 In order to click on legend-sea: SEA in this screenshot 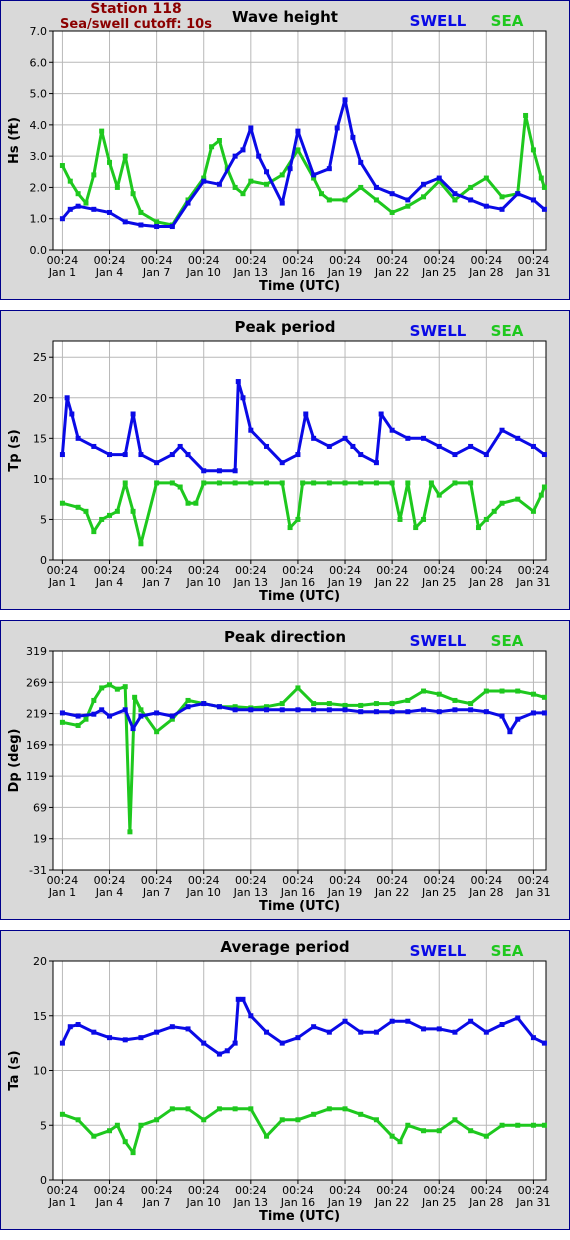, I will do `click(507, 331)`.